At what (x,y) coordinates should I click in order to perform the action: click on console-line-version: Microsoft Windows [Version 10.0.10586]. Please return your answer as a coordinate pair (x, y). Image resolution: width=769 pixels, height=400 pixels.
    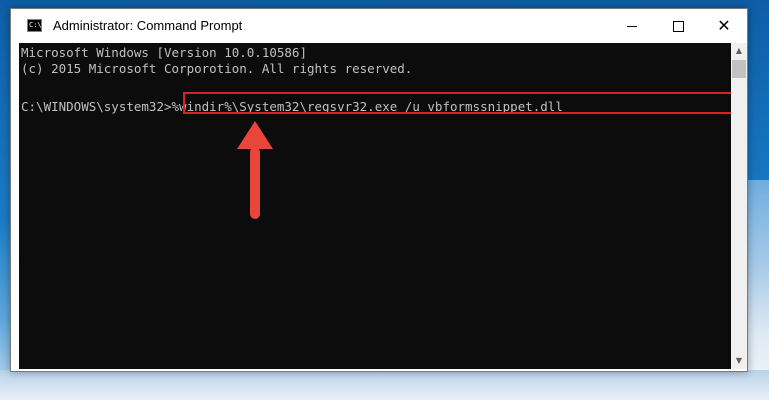
    Looking at the image, I should click on (164, 52).